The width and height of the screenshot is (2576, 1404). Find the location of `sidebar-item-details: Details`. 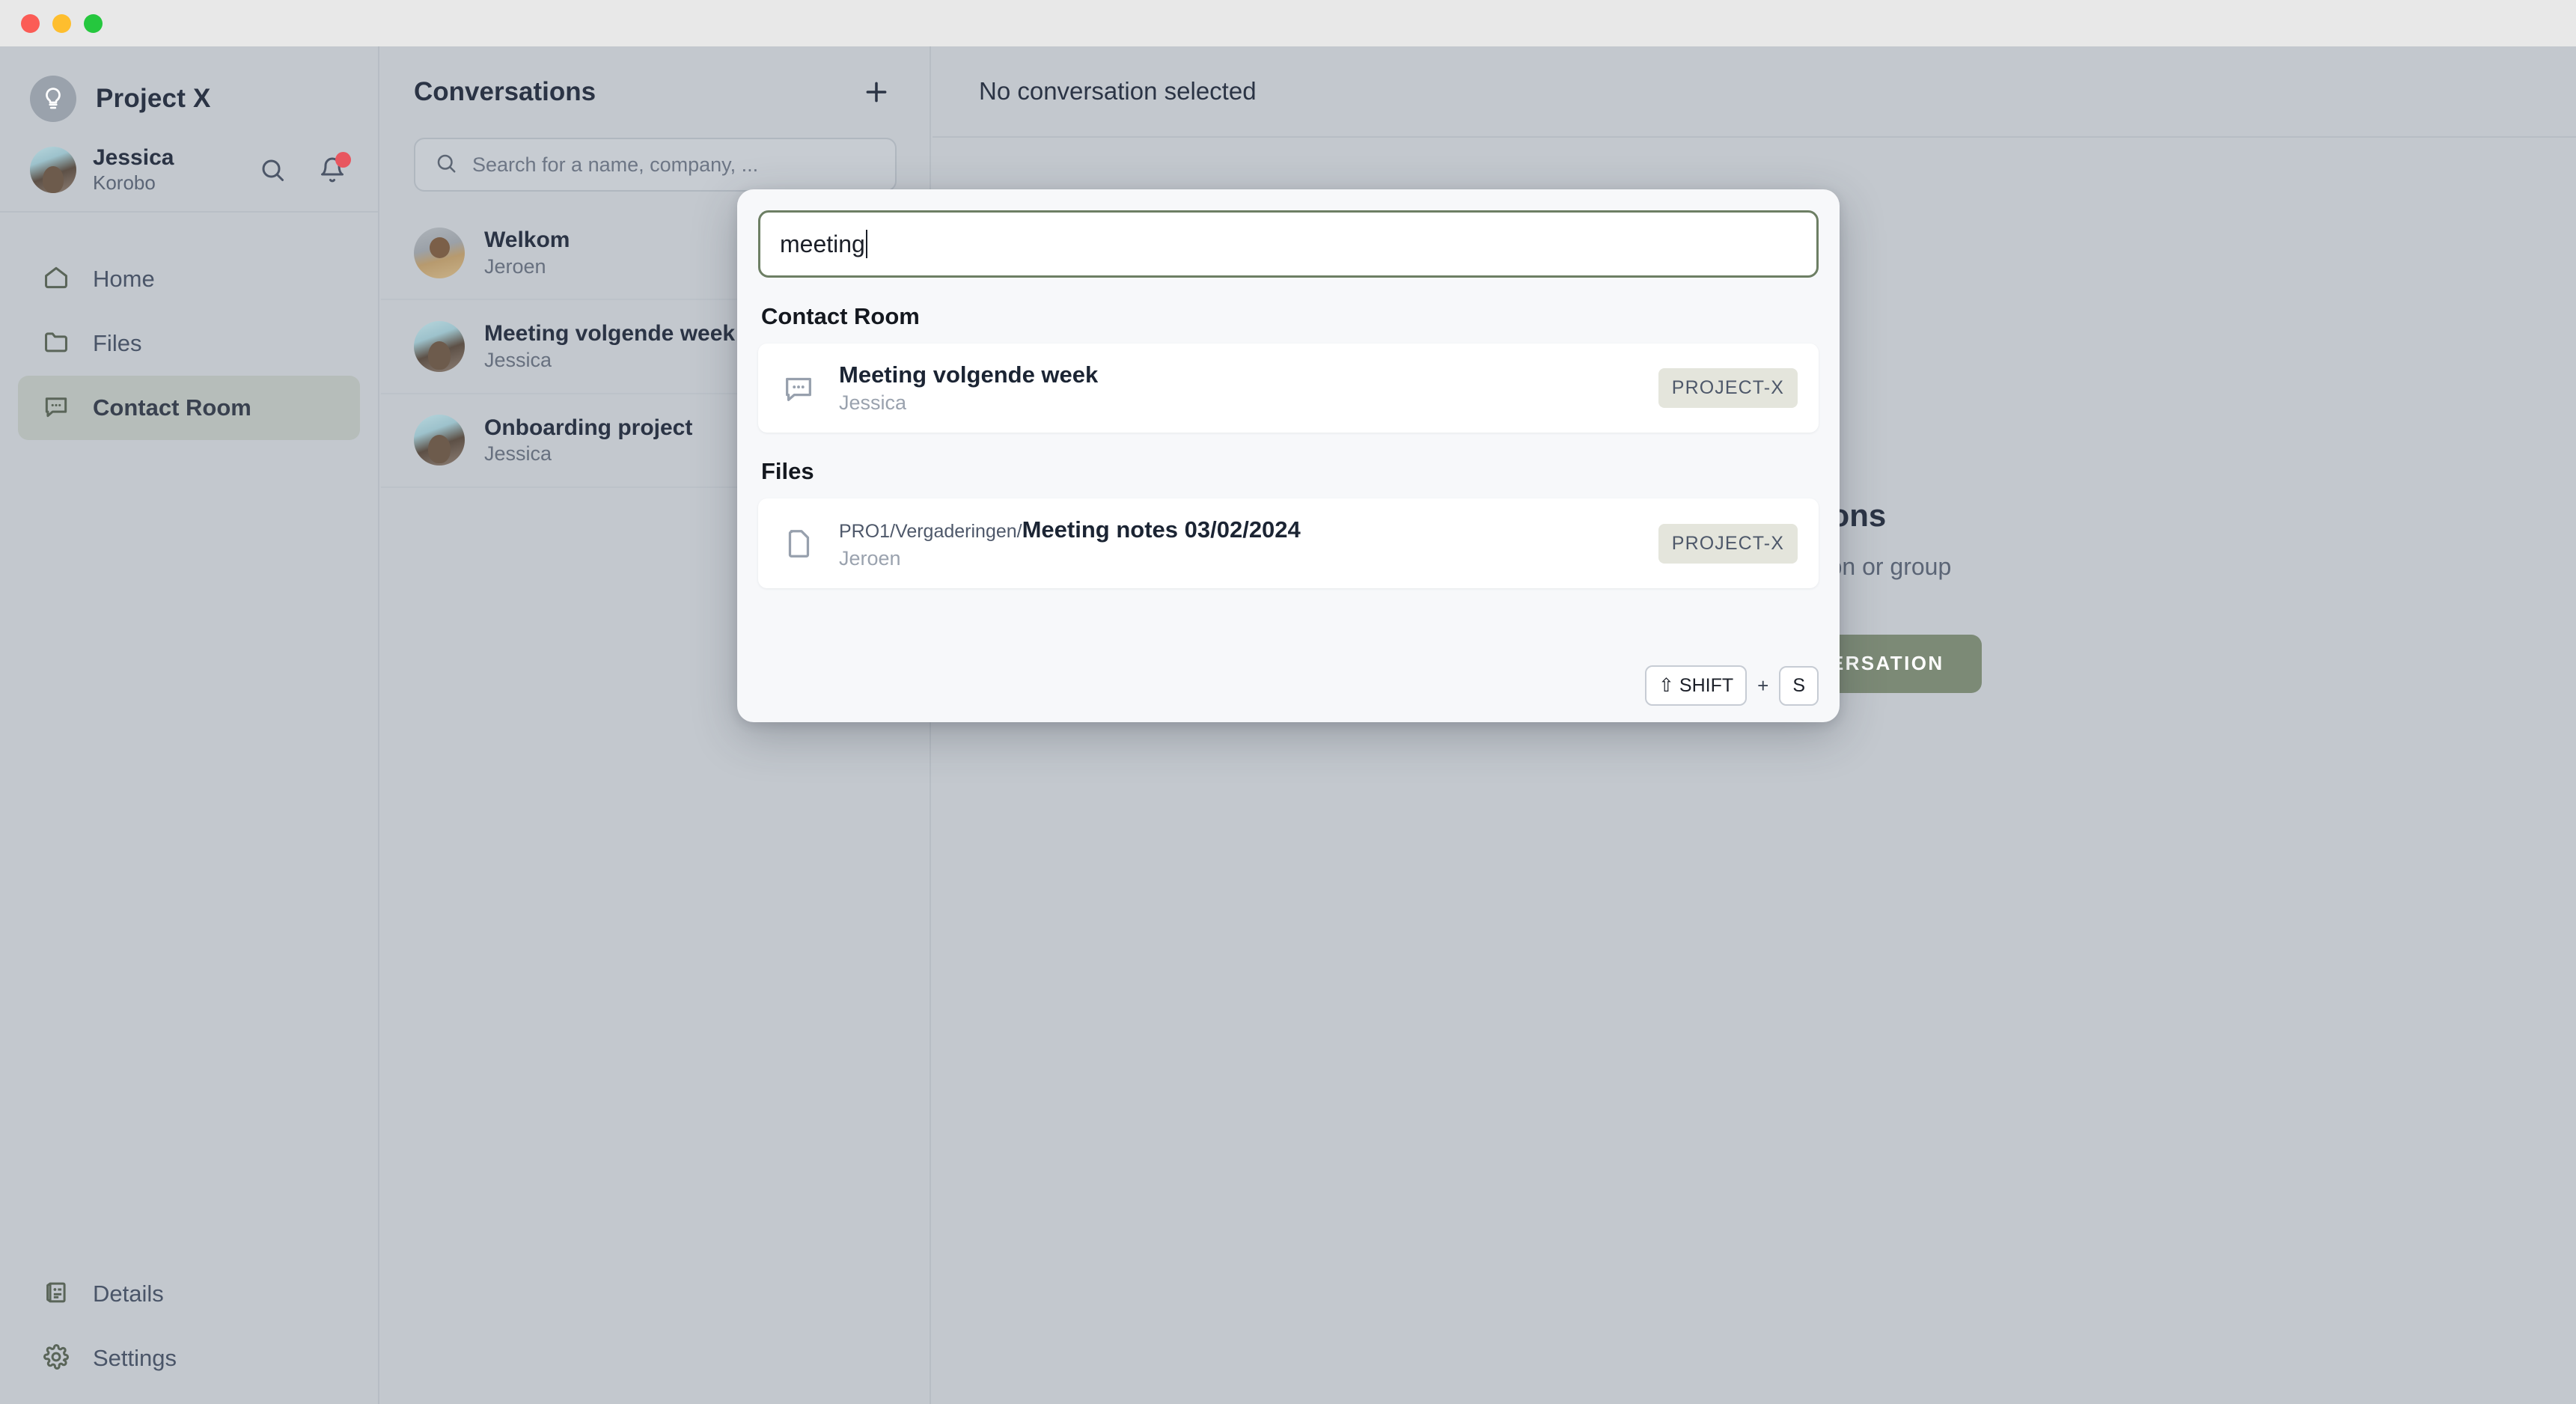

sidebar-item-details: Details is located at coordinates (189, 1294).